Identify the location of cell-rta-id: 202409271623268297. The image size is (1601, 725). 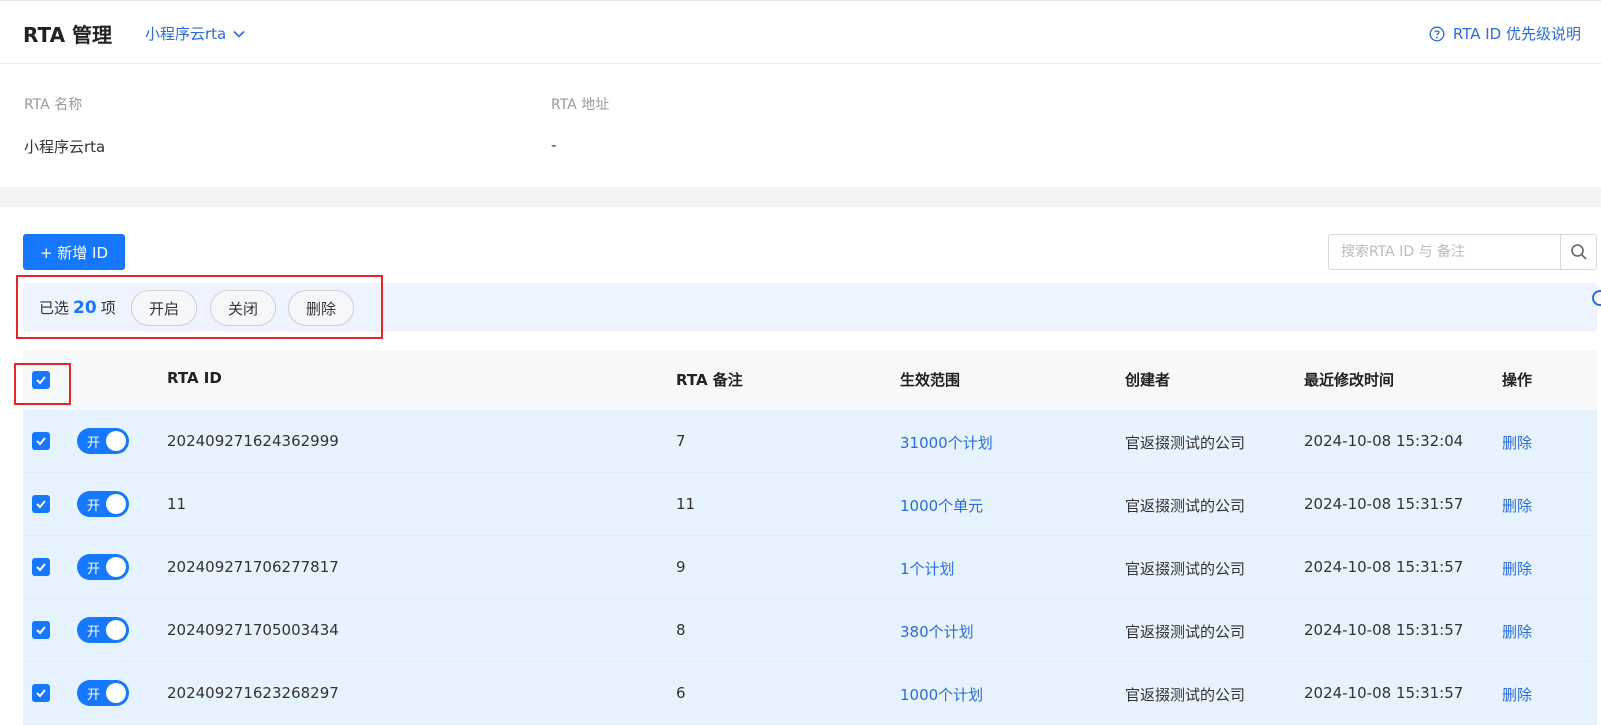
(253, 693).